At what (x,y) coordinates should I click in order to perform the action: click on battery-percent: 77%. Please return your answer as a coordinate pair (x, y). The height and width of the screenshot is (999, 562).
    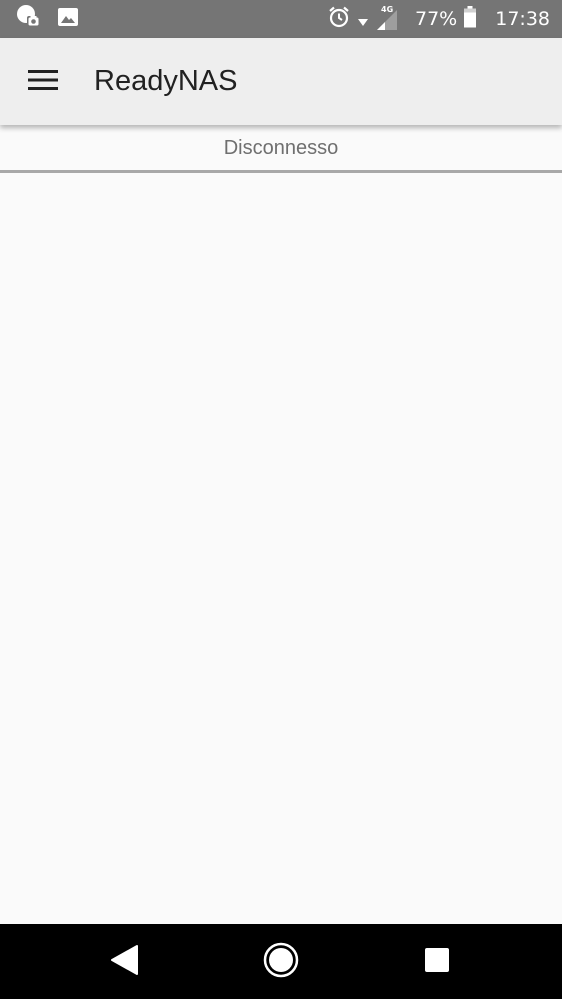
    Looking at the image, I should click on (436, 19).